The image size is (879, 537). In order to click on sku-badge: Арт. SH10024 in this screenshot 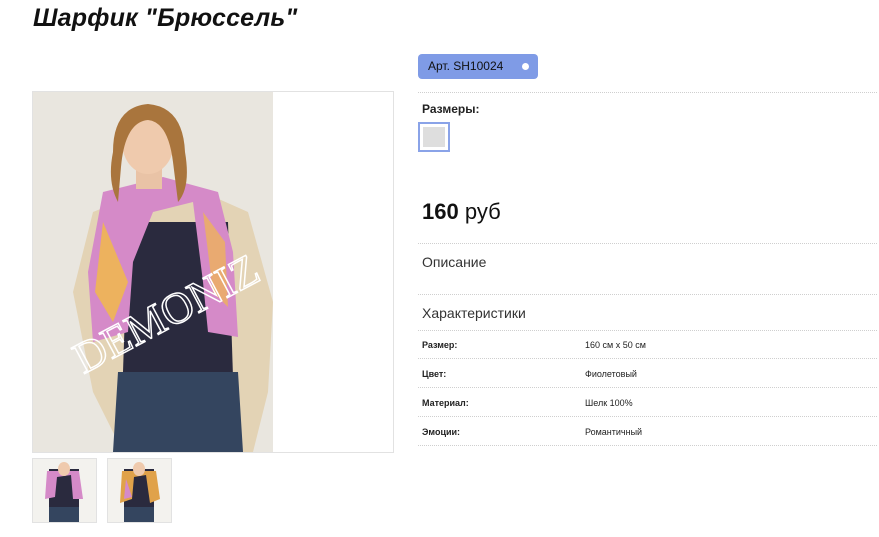, I will do `click(478, 66)`.